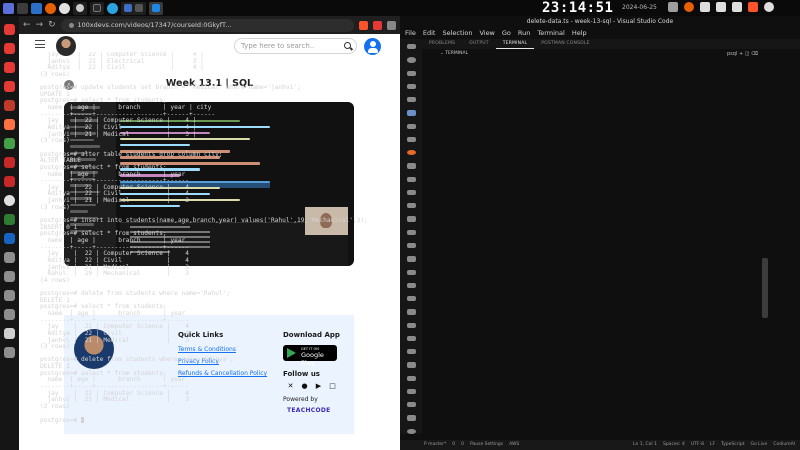 The image size is (800, 450). What do you see at coordinates (435, 445) in the screenshot?
I see `status-branch: P master*` at bounding box center [435, 445].